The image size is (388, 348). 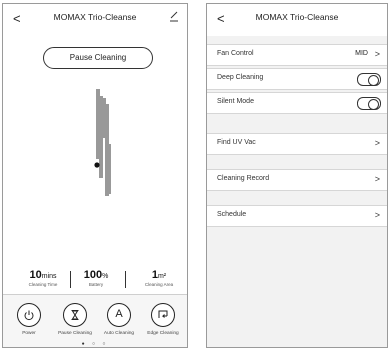 What do you see at coordinates (243, 178) in the screenshot?
I see `cleaning-record-label: Cleaning Record` at bounding box center [243, 178].